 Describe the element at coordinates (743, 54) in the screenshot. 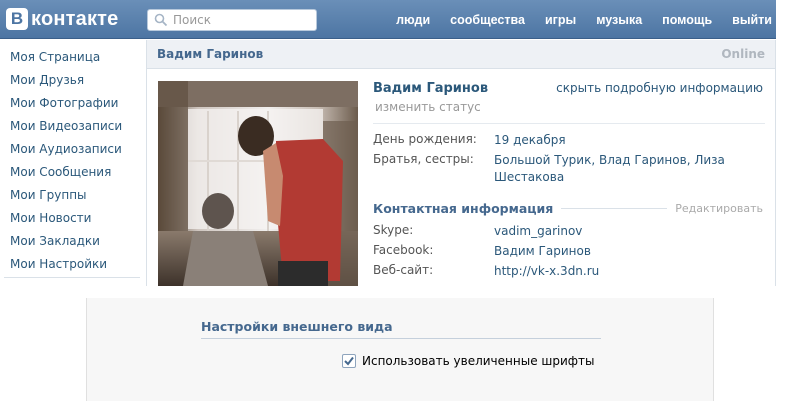

I see `online-status: Online` at that location.